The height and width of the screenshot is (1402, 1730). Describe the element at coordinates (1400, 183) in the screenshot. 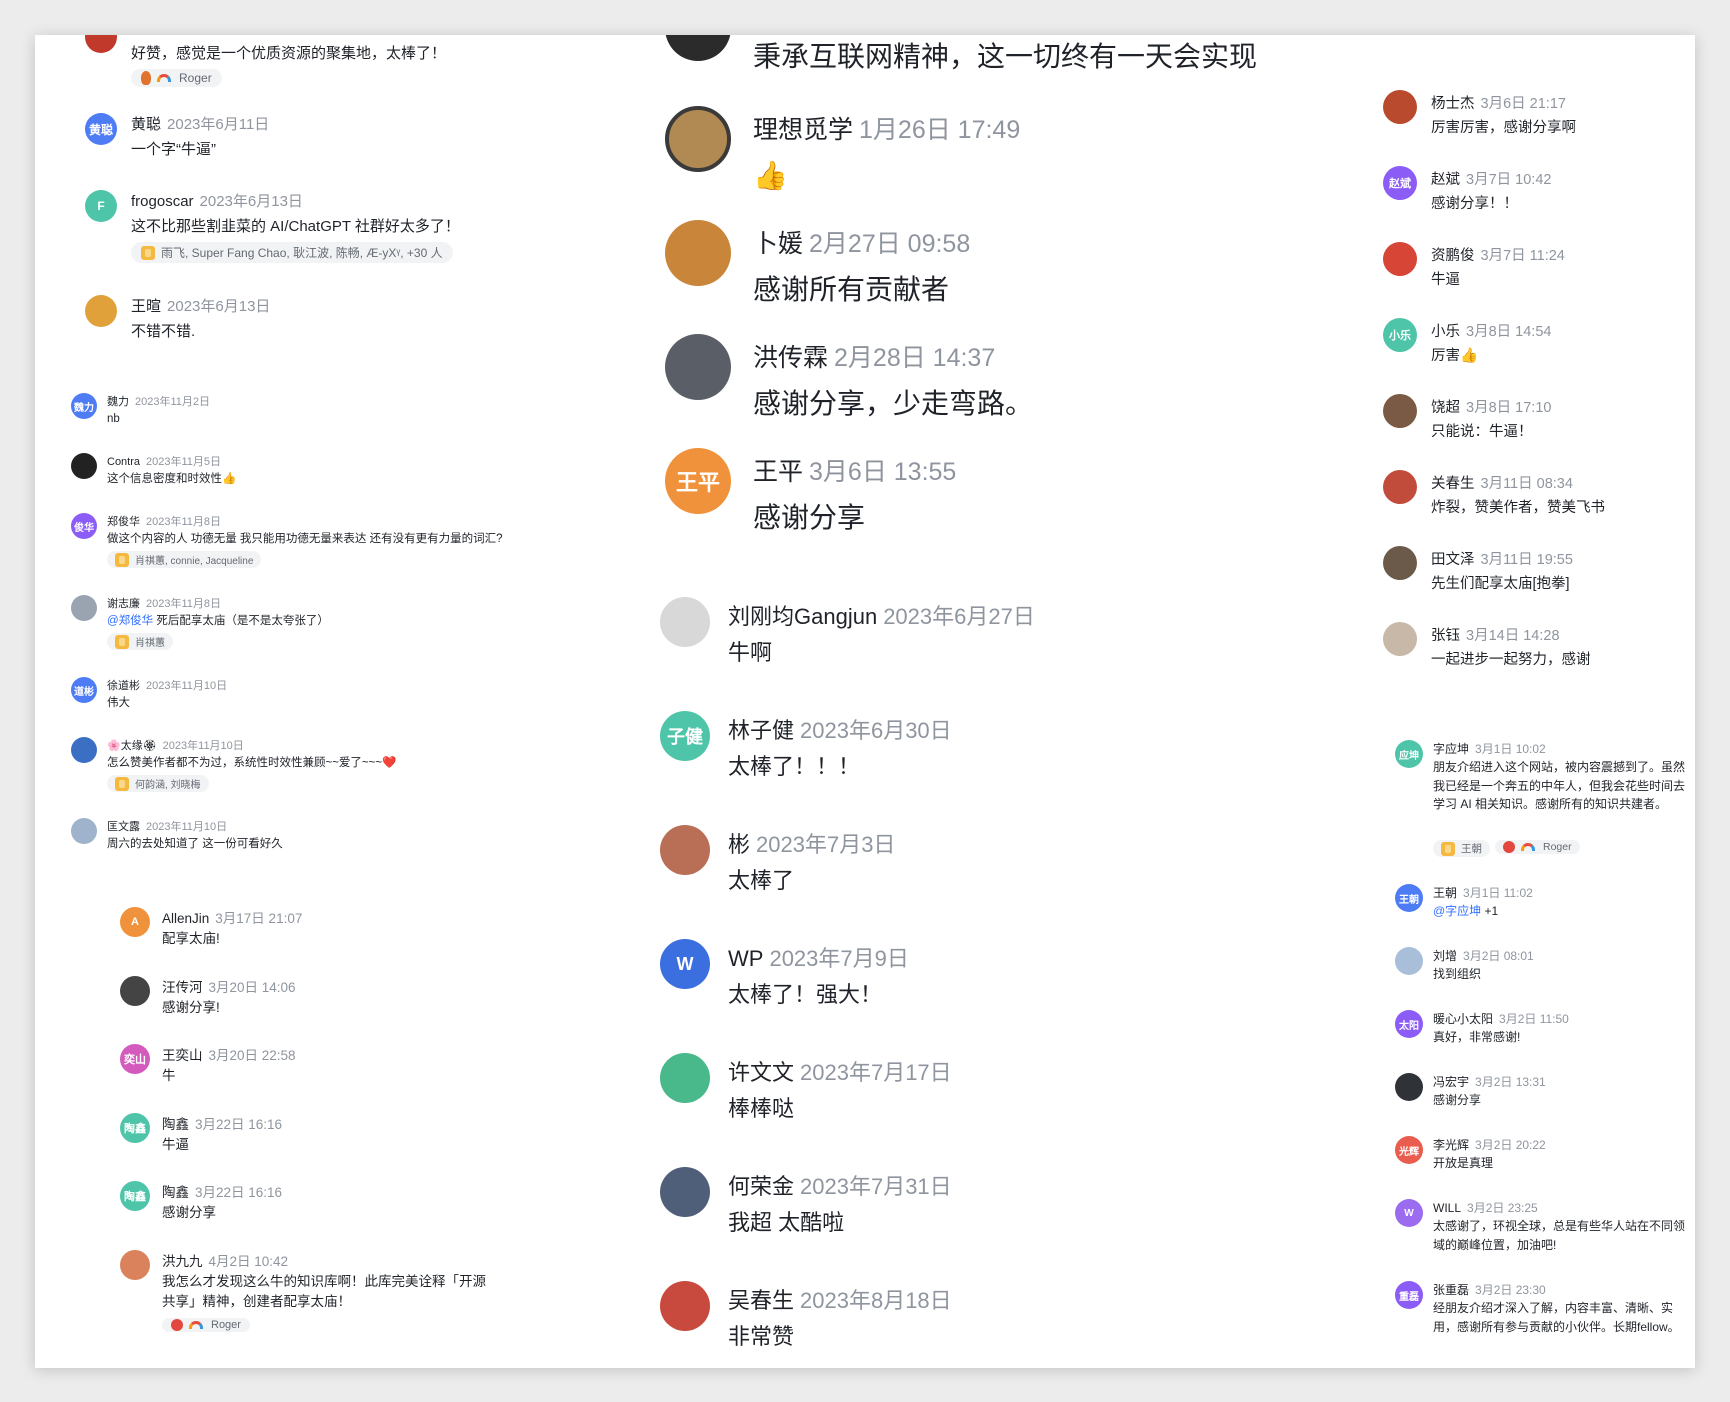

I see `avatar: 赵斌` at that location.